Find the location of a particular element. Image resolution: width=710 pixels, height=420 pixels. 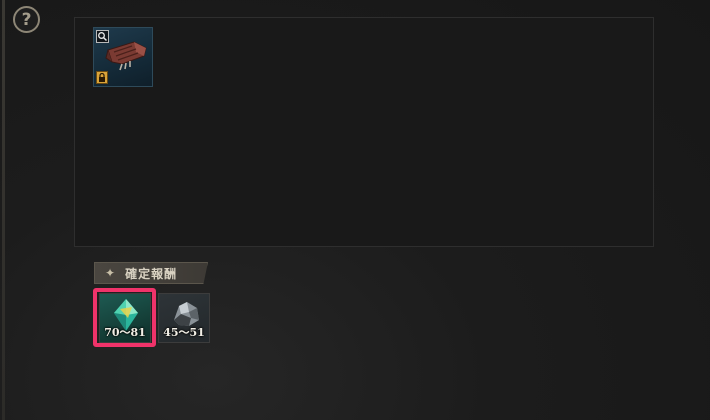

help-icon: ? is located at coordinates (26, 19).